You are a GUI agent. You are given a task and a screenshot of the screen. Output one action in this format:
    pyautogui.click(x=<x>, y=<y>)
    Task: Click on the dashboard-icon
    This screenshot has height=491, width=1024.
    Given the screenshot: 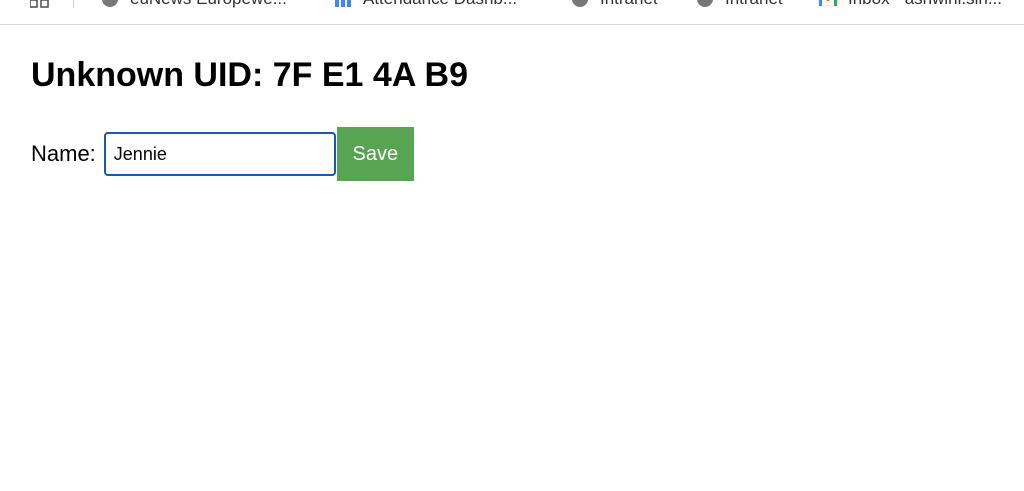 What is the action you would take?
    pyautogui.click(x=343, y=3)
    